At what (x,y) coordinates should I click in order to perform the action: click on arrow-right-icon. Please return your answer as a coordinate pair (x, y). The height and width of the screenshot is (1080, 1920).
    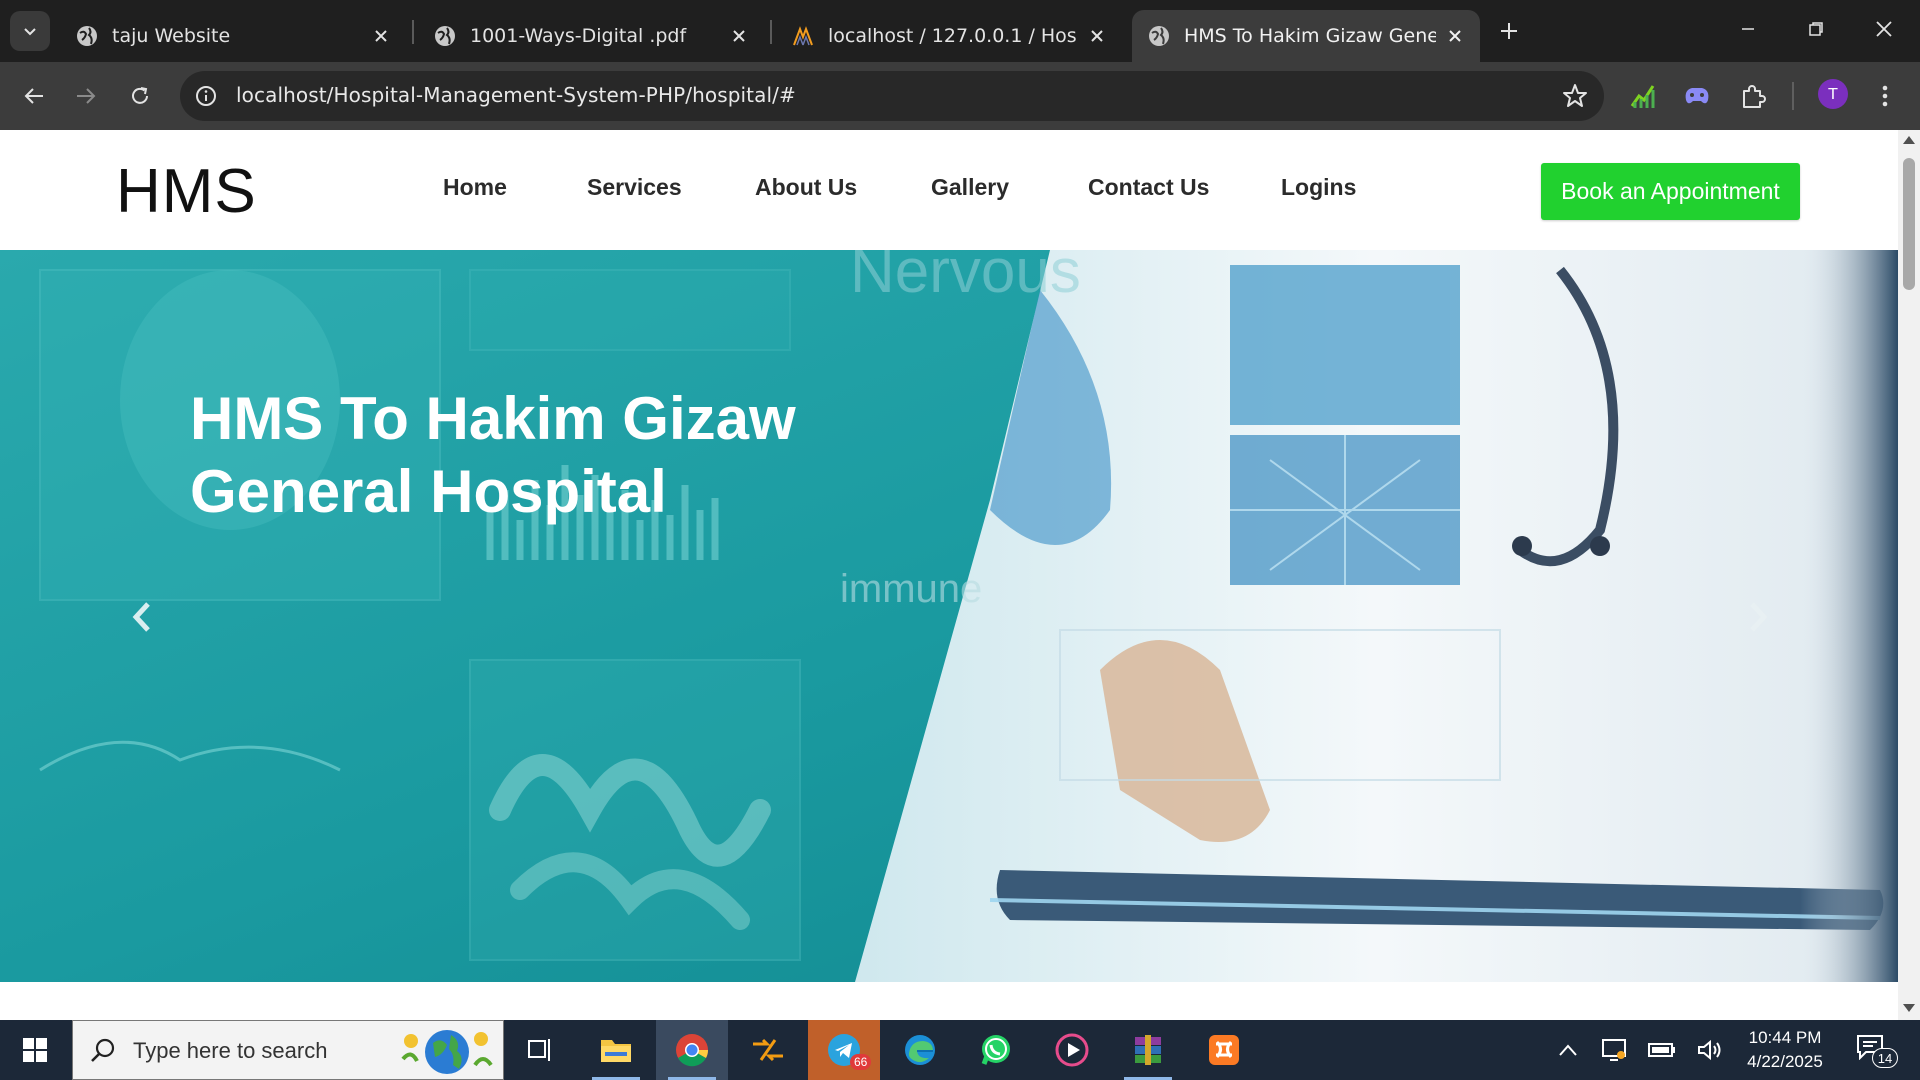
    Looking at the image, I should click on (86, 96).